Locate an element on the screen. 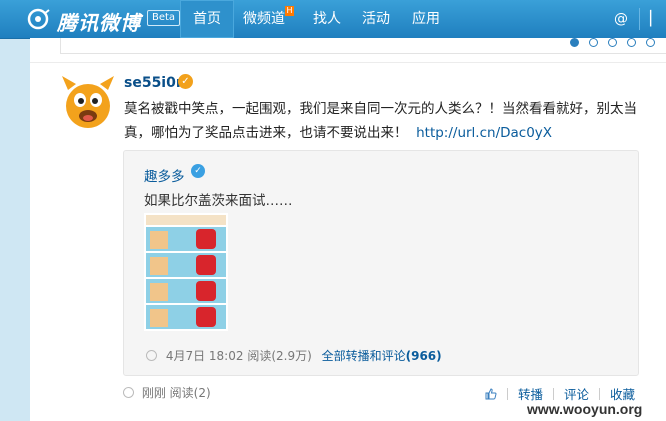 This screenshot has height=421, width=666. nav-apps-label: 应用 is located at coordinates (426, 19).